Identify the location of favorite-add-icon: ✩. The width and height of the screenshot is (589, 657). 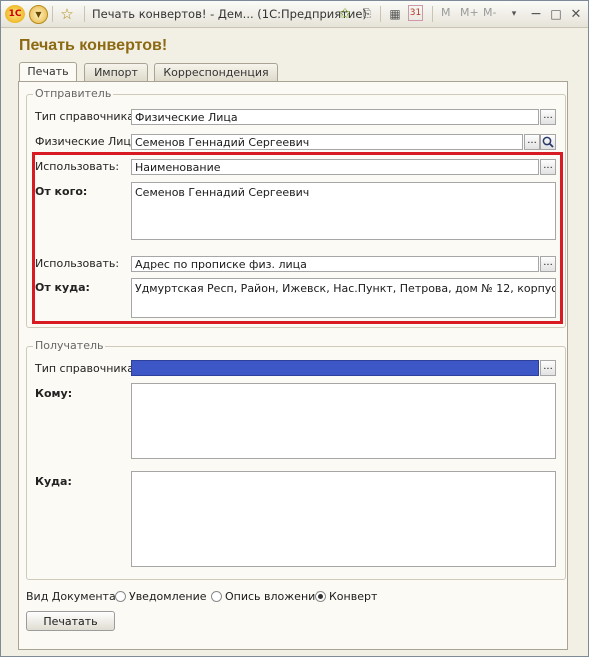
(345, 14).